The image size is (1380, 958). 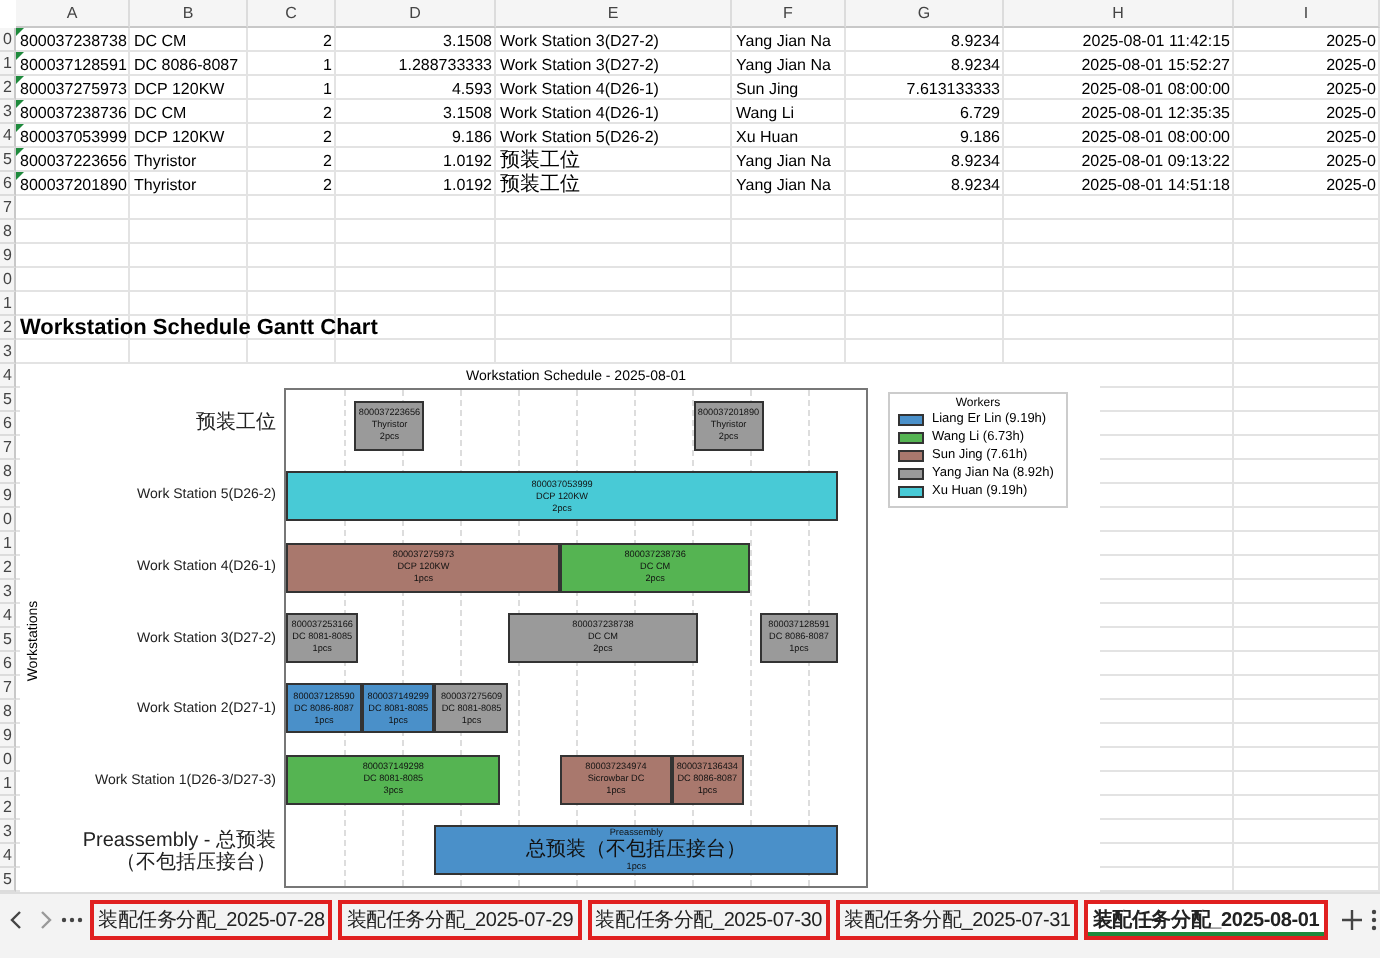 What do you see at coordinates (1155, 136) in the screenshot?
I see `table-cell: 2025-08-01 08:00:00` at bounding box center [1155, 136].